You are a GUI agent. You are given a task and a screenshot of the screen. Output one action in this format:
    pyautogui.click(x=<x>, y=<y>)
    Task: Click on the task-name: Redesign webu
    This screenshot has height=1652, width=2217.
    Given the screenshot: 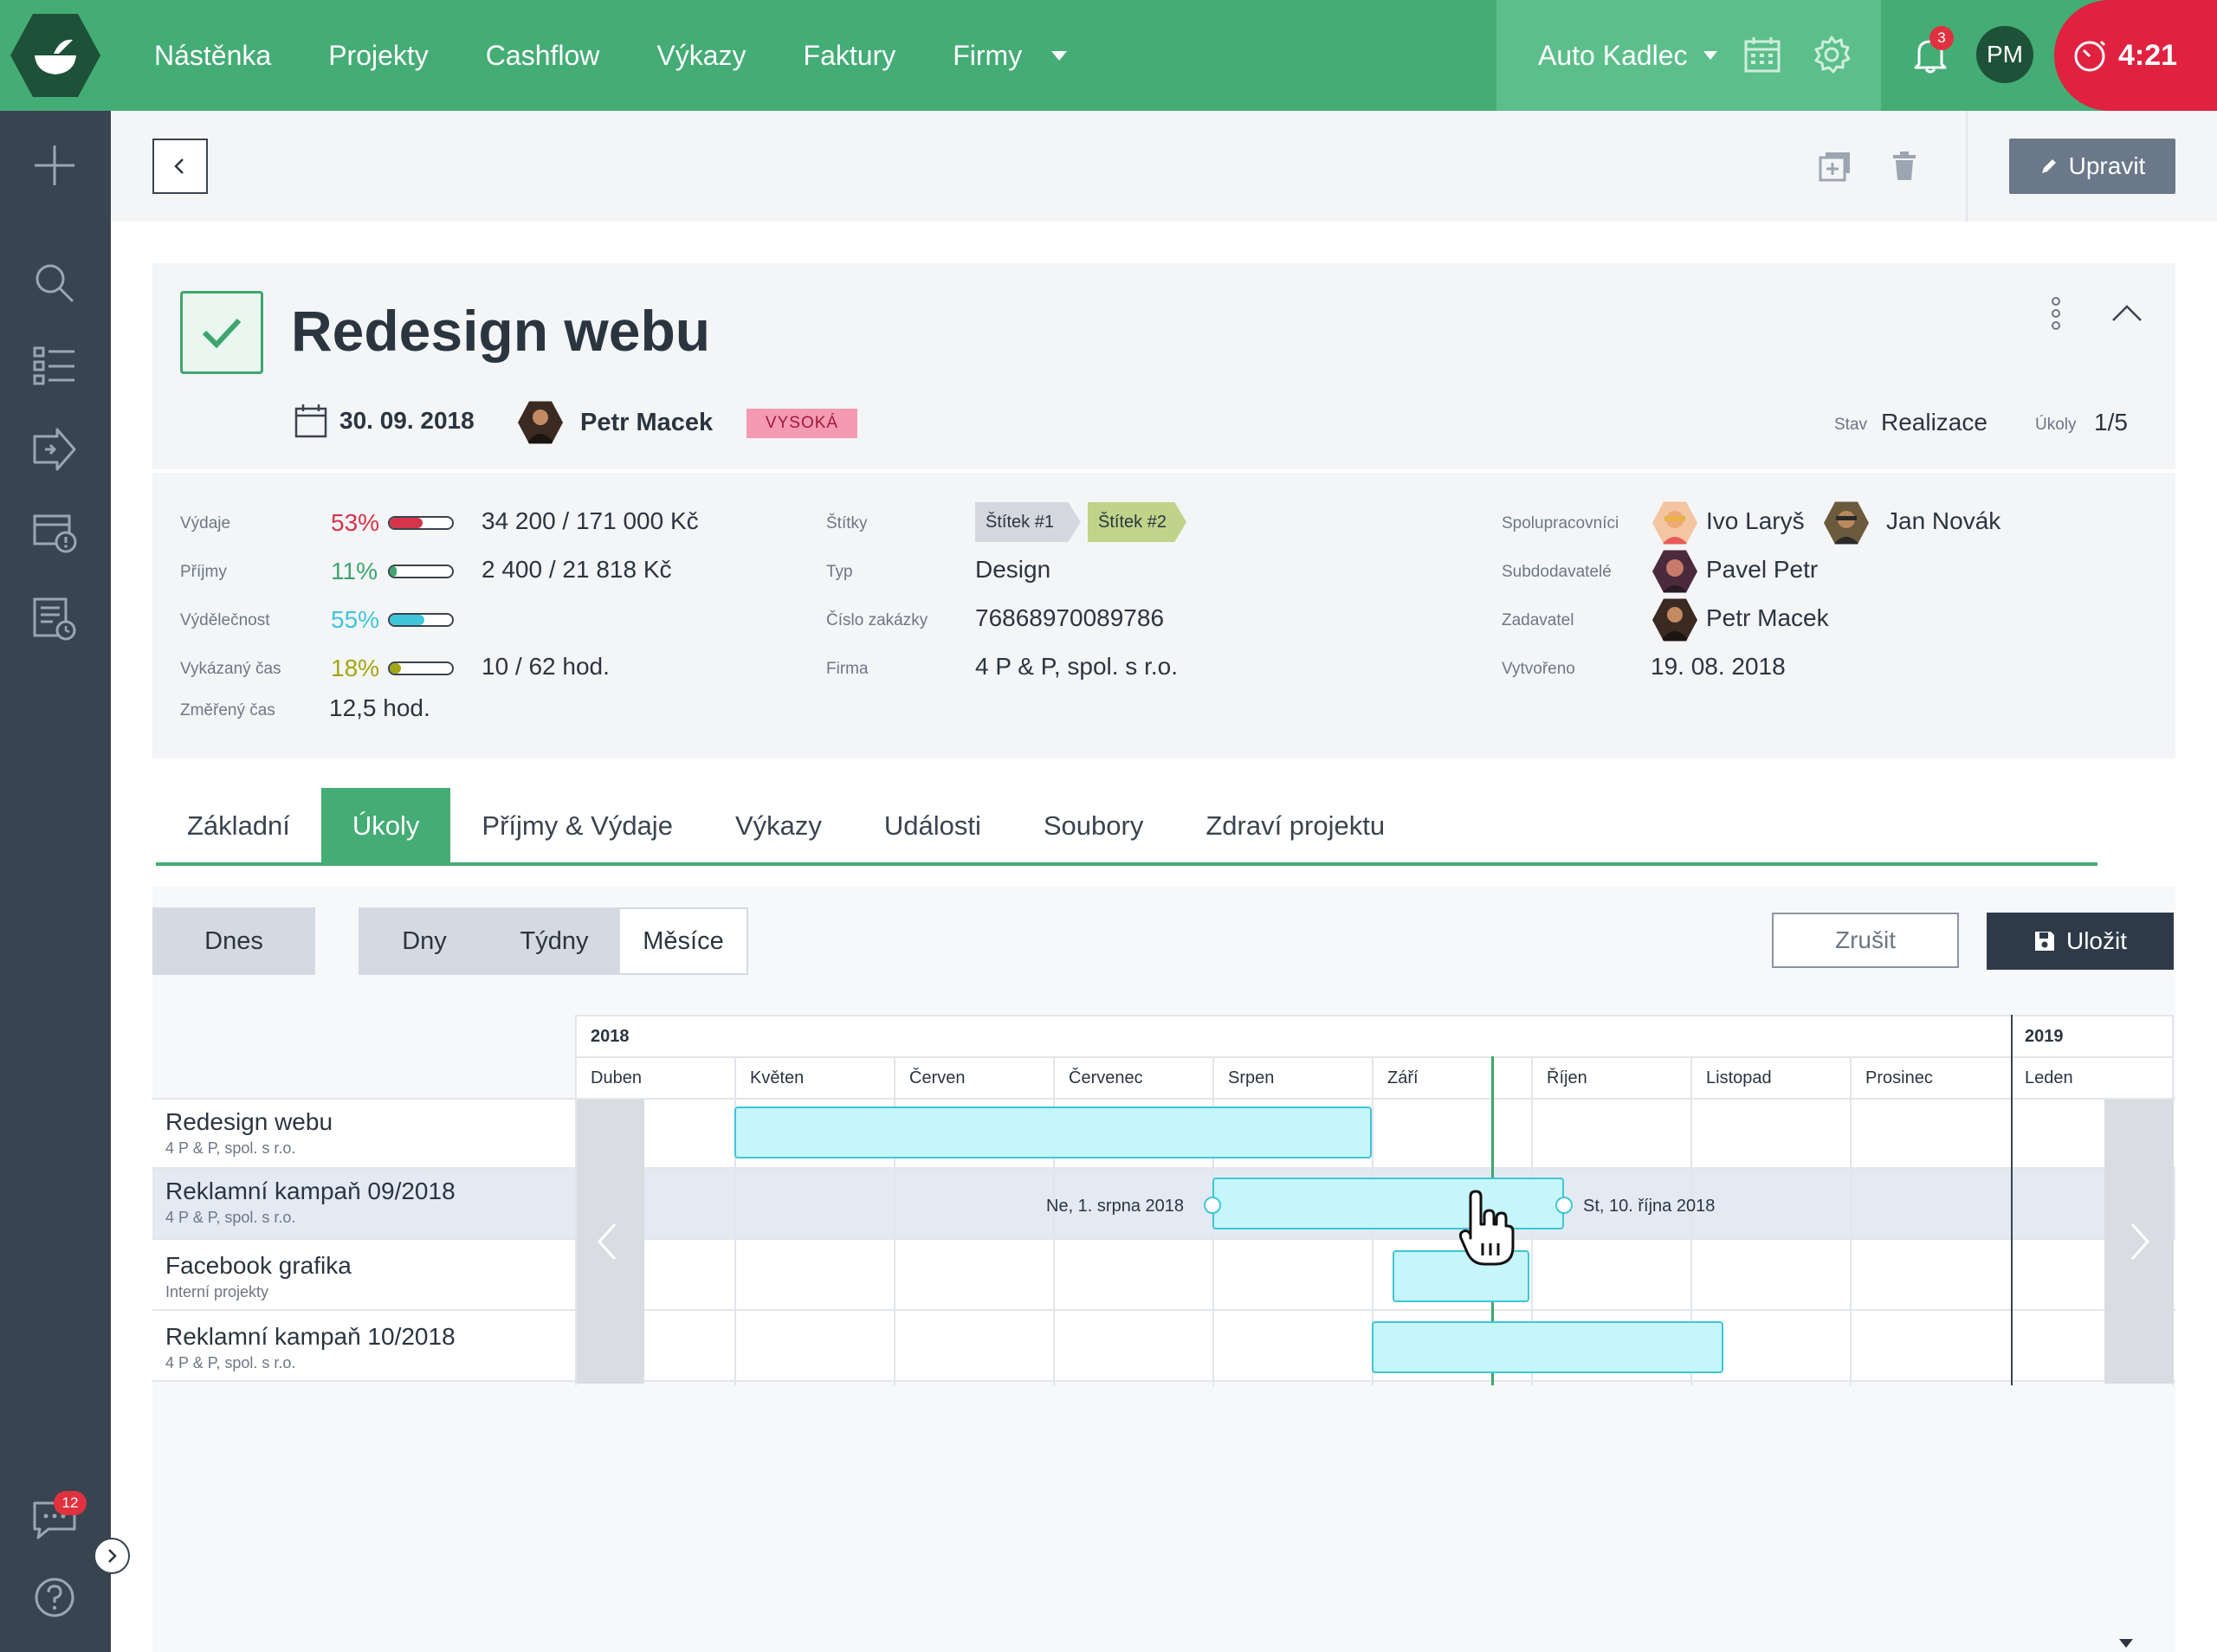 What is the action you would take?
    pyautogui.click(x=249, y=1122)
    